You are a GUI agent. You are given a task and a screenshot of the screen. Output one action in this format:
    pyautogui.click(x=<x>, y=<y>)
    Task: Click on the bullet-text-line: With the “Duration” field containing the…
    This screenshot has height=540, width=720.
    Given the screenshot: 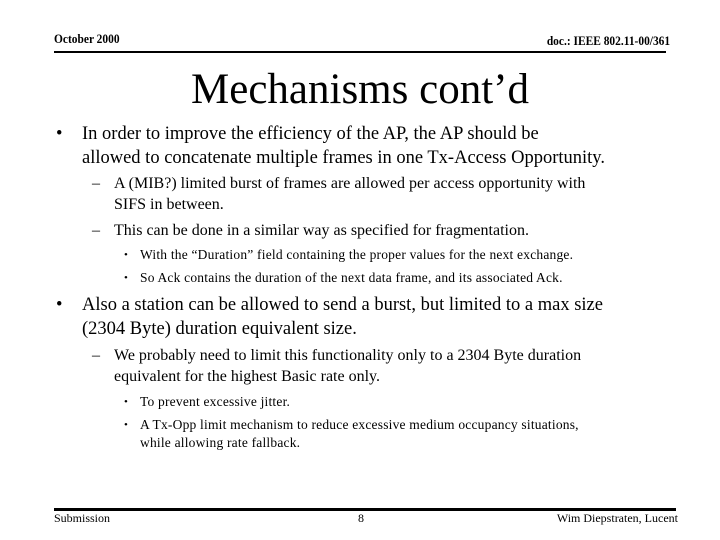 What is the action you would take?
    pyautogui.click(x=357, y=254)
    